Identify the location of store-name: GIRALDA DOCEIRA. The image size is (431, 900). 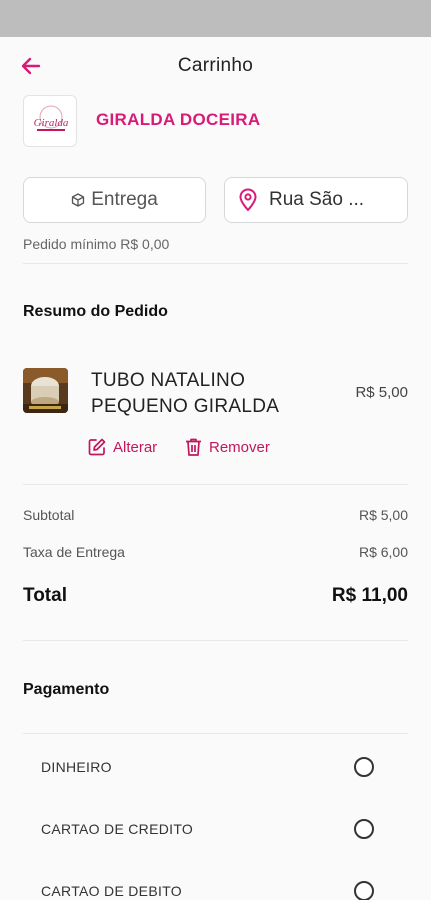
(178, 120).